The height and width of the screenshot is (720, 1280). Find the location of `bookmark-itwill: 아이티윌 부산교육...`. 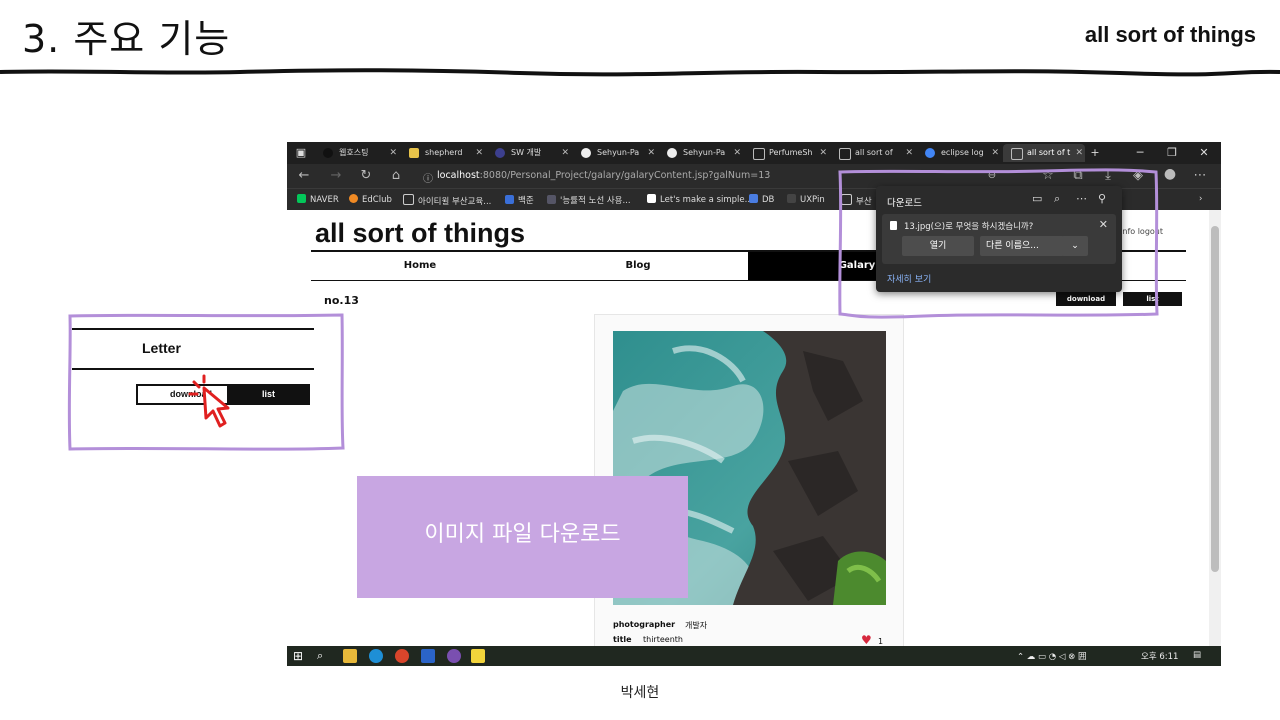

bookmark-itwill: 아이티윌 부산교육... is located at coordinates (447, 200).